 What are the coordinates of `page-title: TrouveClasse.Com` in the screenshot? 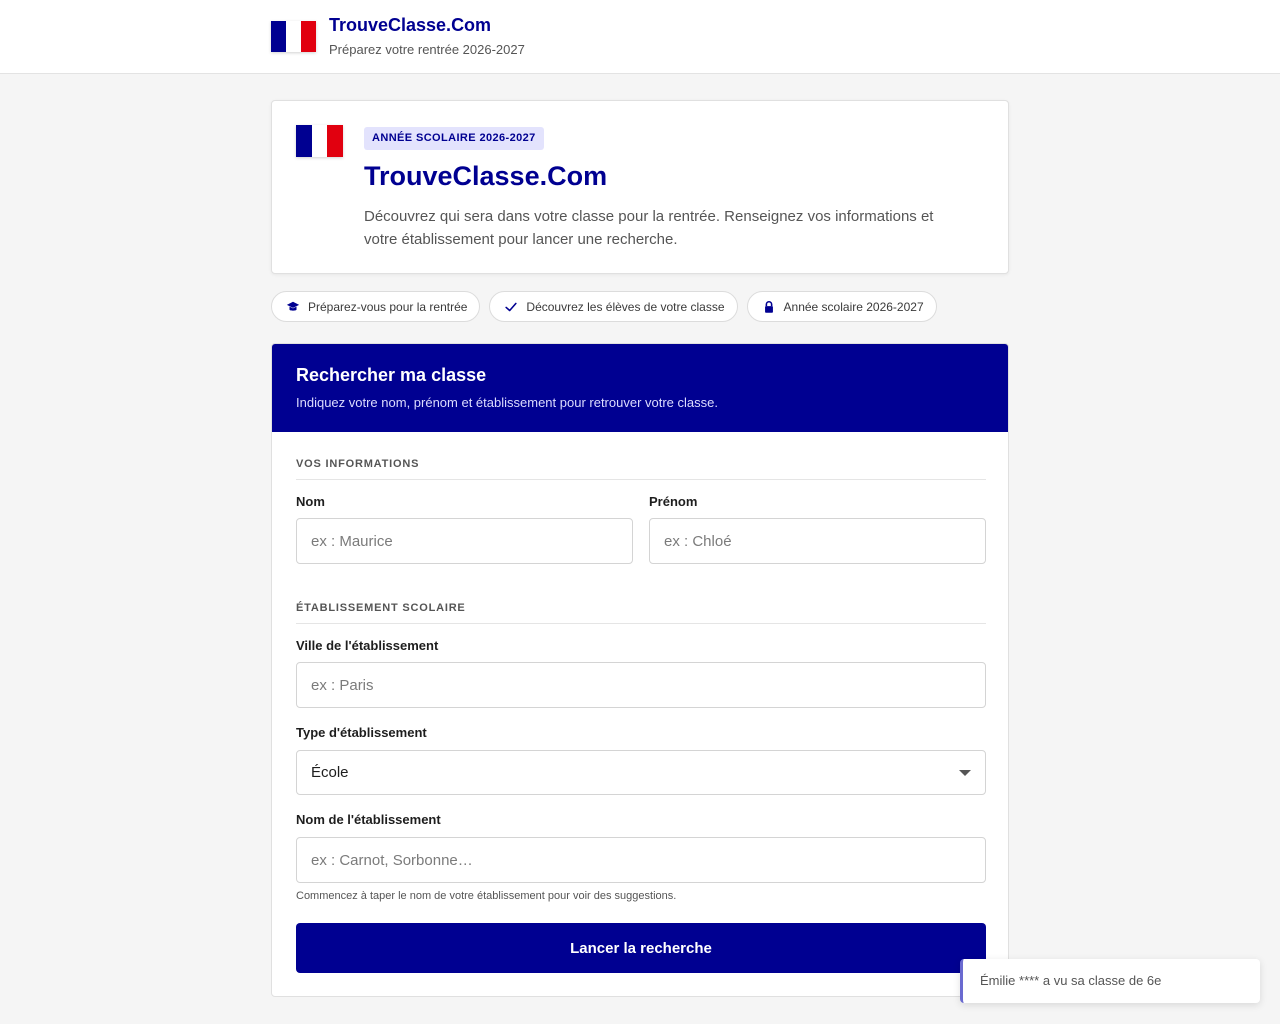 It's located at (486, 176).